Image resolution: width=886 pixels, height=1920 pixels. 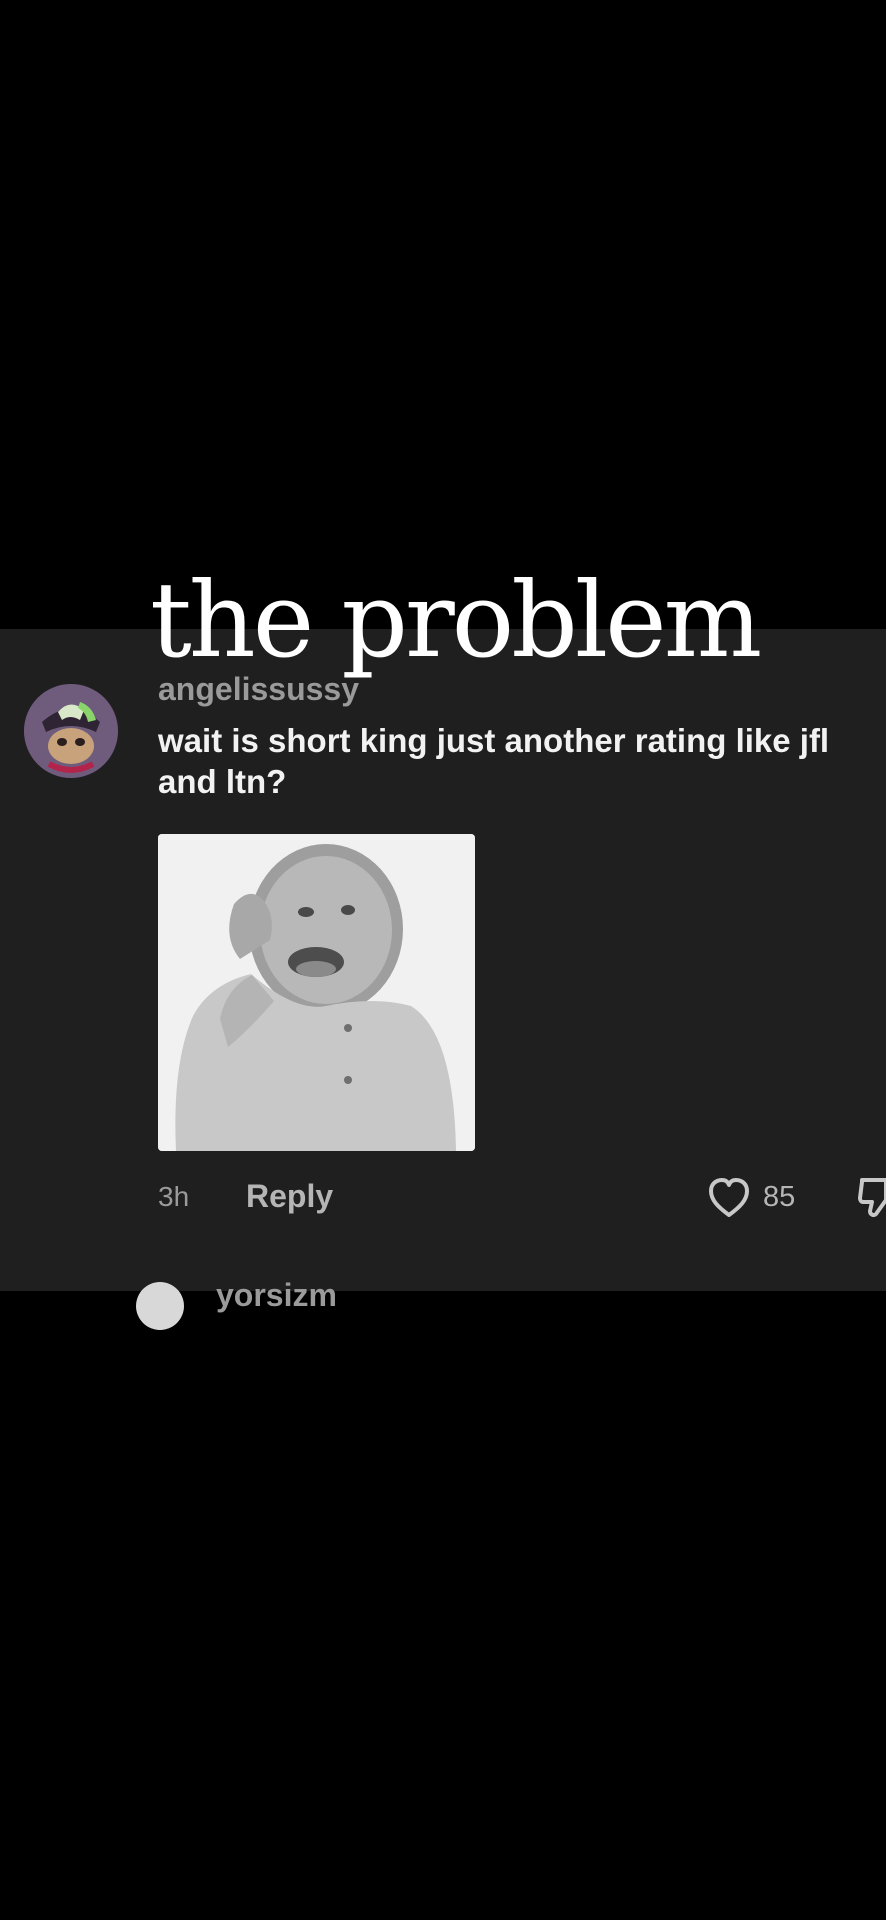 I want to click on like-button, so click(x=729, y=1198).